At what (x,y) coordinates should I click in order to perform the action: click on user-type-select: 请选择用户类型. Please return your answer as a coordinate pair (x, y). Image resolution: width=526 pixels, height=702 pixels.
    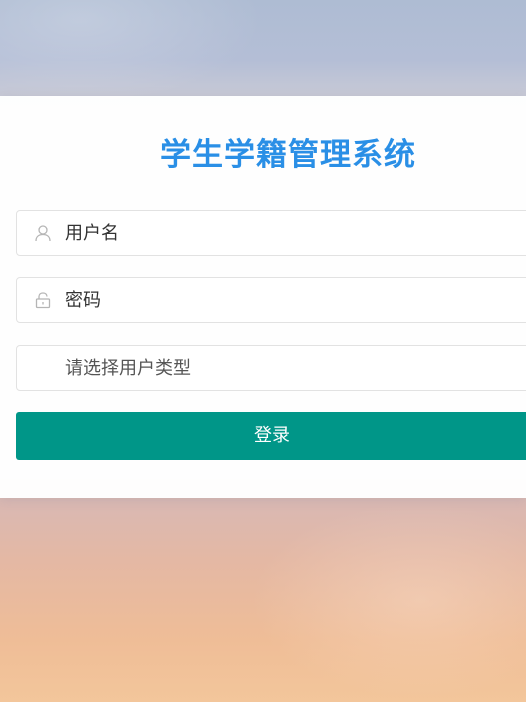
    Looking at the image, I should click on (271, 368).